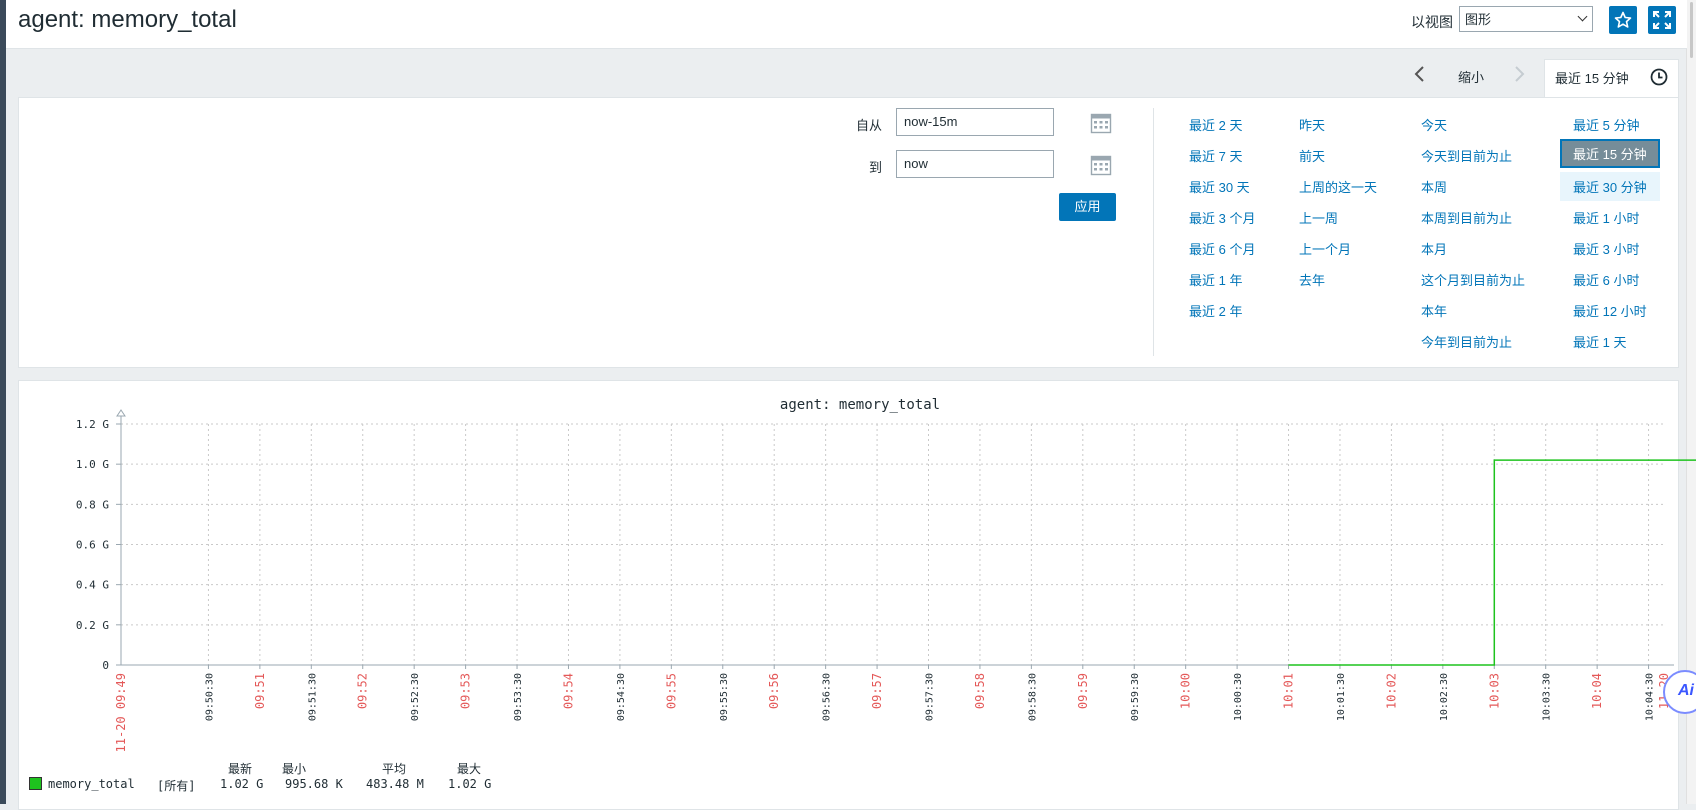 This screenshot has height=810, width=1696. I want to click on legend-min-value: 995.68 K, so click(314, 784).